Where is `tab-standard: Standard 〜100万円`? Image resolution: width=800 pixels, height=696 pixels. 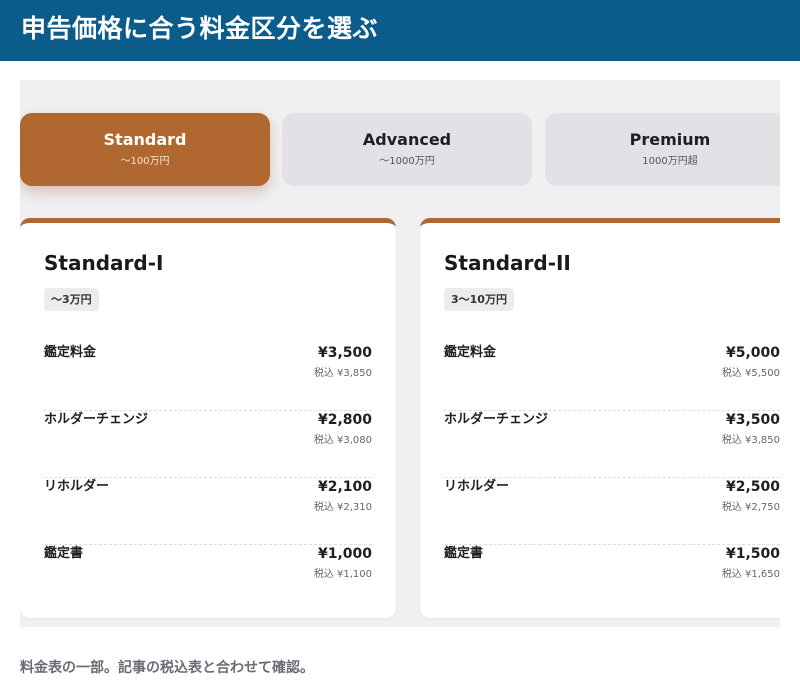
tab-standard: Standard 〜100万円 is located at coordinates (145, 149).